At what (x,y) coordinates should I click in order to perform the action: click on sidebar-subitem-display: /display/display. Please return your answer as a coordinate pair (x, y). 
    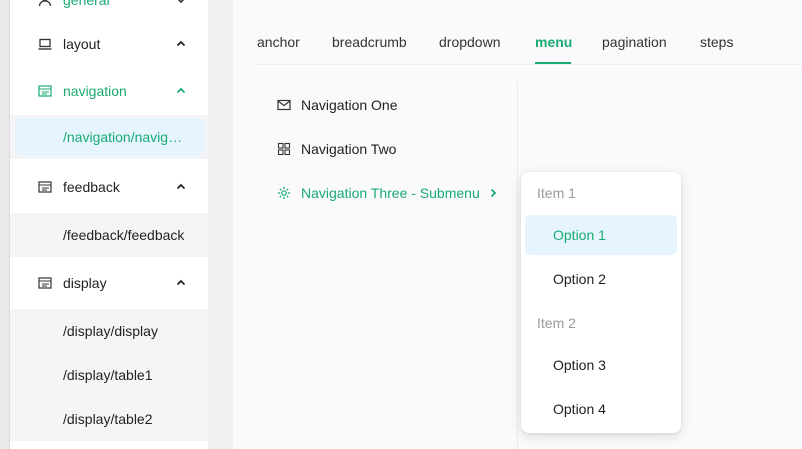
    Looking at the image, I should click on (109, 331).